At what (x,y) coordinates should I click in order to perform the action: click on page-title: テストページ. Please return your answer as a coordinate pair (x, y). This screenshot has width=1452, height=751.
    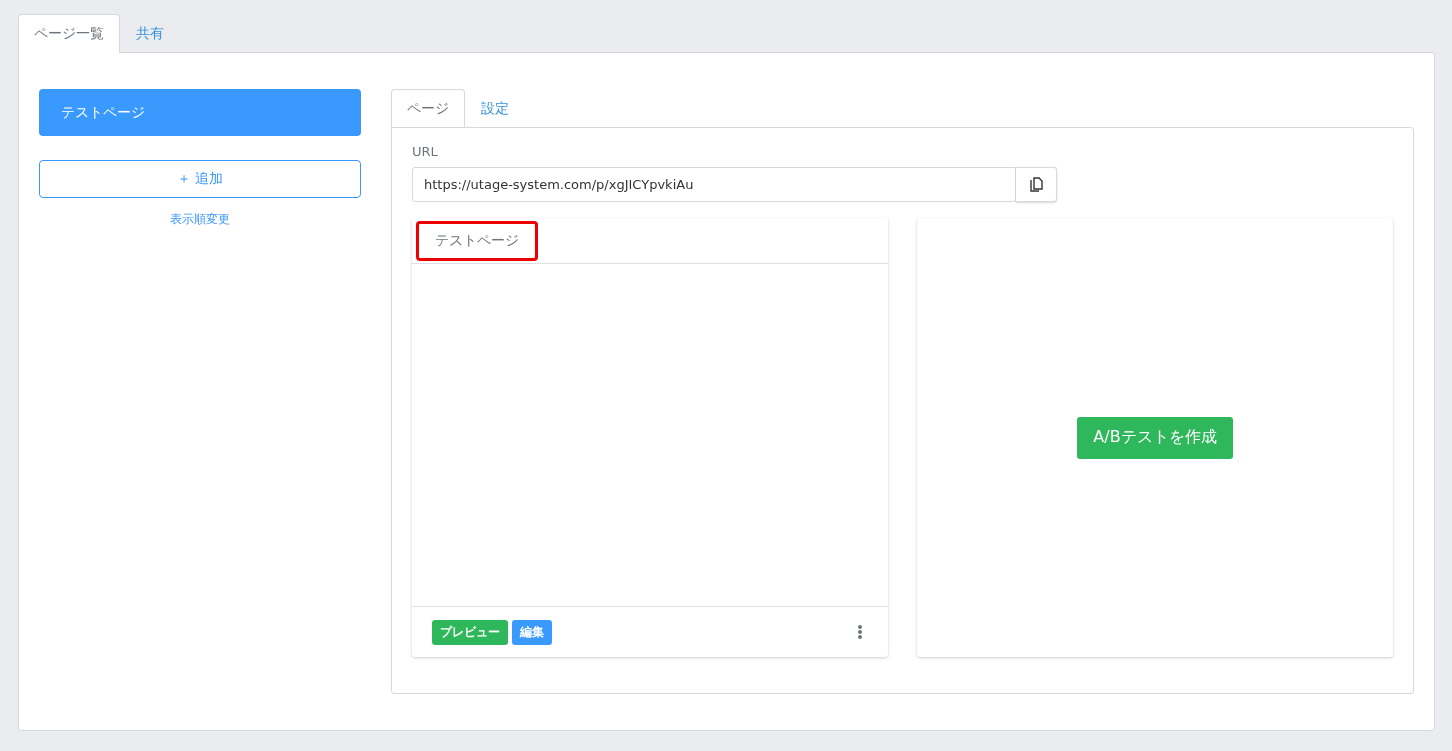
    Looking at the image, I should click on (477, 240).